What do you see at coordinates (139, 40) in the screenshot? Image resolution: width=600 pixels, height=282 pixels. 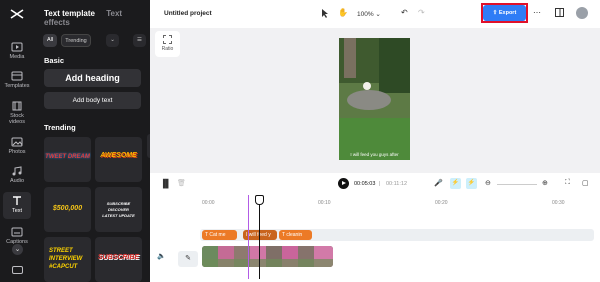 I see `filter-icon: ☰` at bounding box center [139, 40].